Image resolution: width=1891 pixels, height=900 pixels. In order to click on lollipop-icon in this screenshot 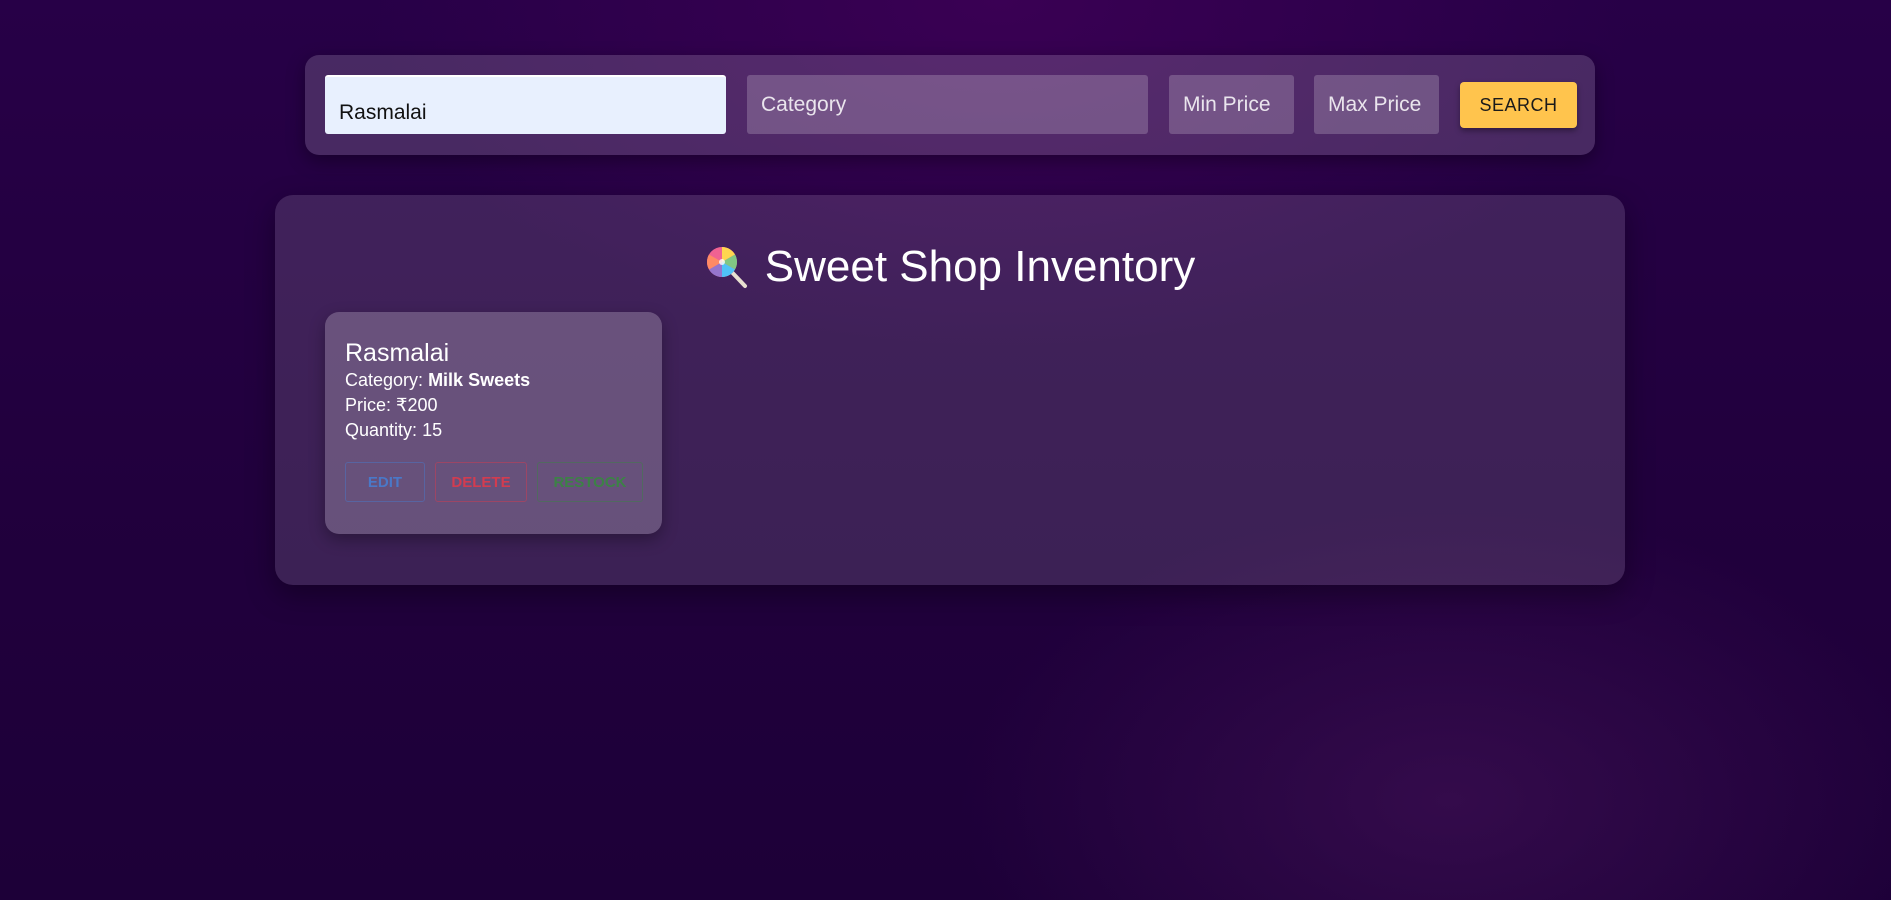, I will do `click(727, 267)`.